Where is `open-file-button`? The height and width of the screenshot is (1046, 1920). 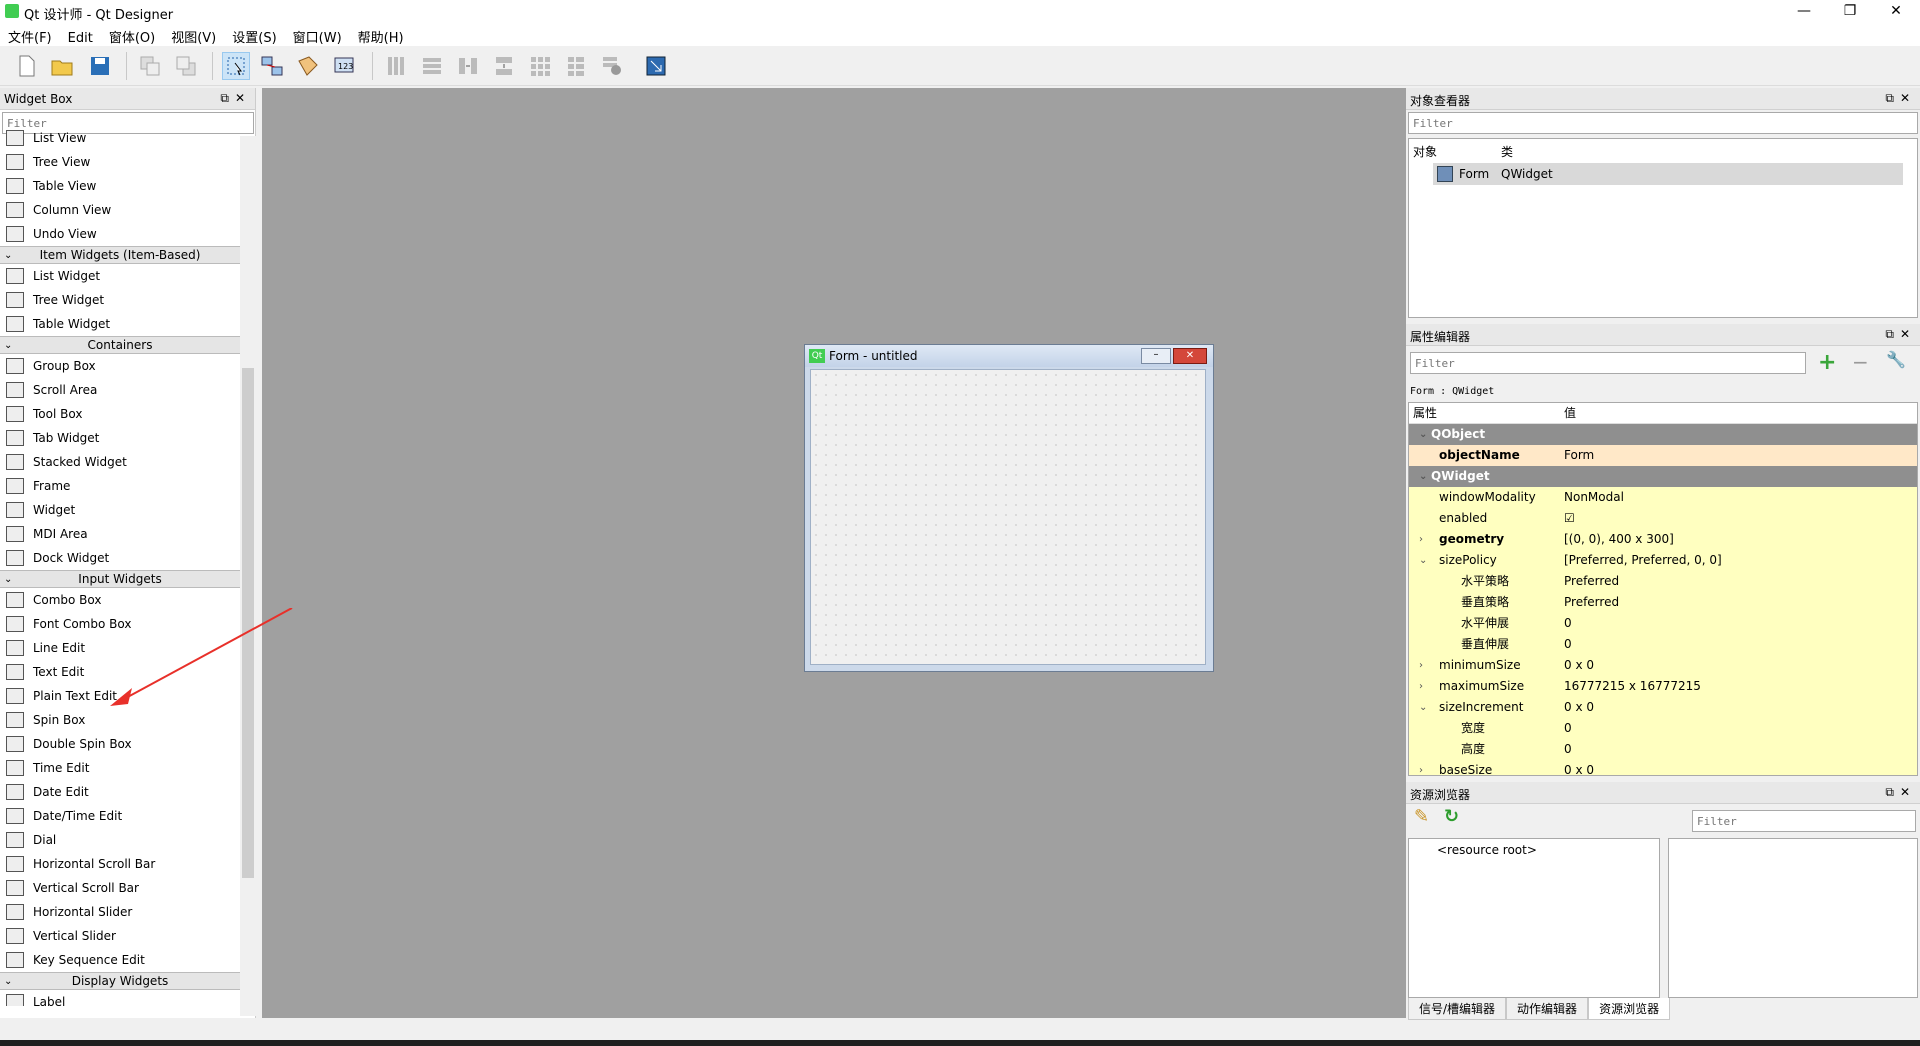
open-file-button is located at coordinates (62, 66).